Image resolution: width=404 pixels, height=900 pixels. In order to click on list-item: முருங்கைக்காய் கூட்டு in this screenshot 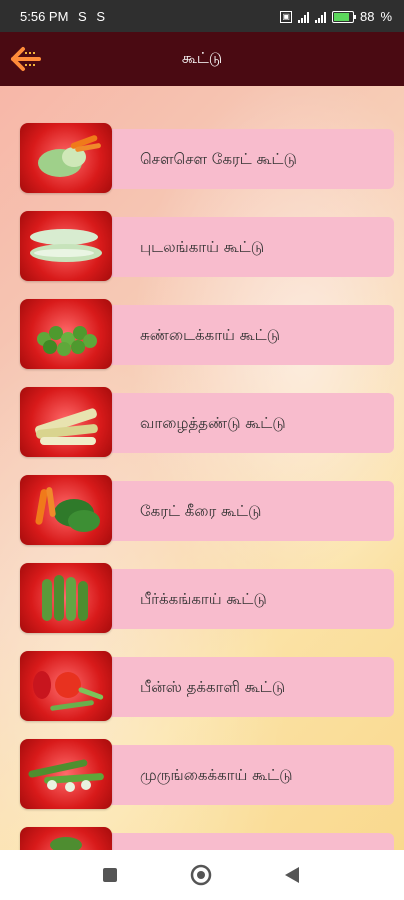, I will do `click(208, 775)`.